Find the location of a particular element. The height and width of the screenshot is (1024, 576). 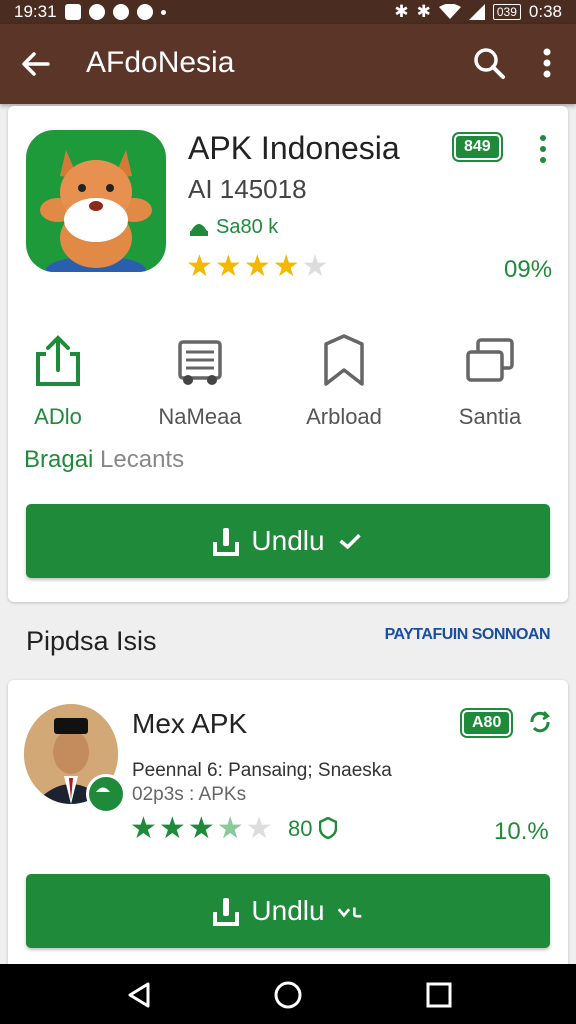

navigation-bar is located at coordinates (288, 994).